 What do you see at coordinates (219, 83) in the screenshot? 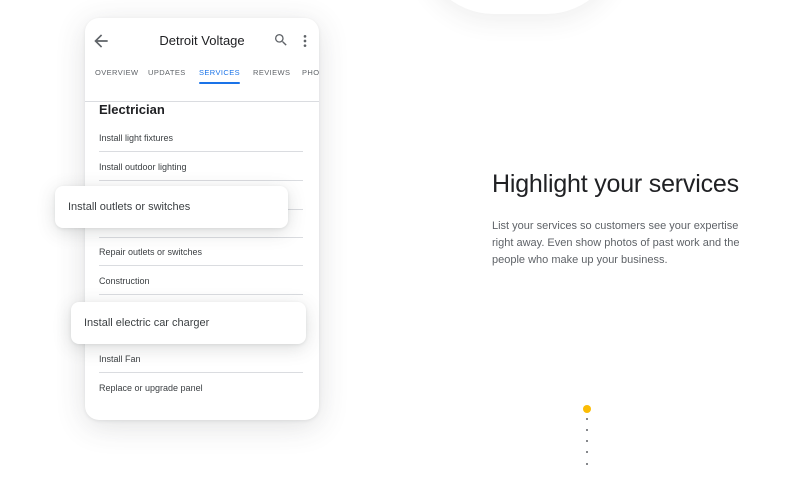
I see `tab-services: SERVICES` at bounding box center [219, 83].